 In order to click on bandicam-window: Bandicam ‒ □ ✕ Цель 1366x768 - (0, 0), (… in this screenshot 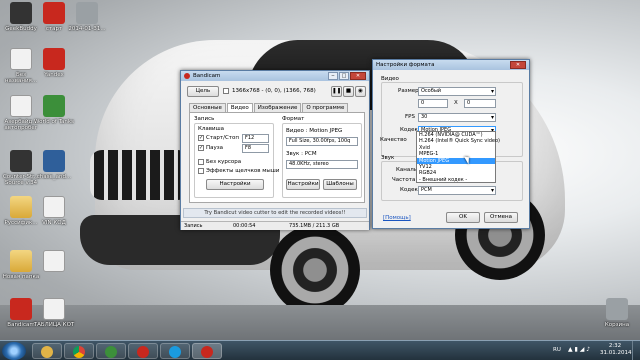, I will do `click(275, 150)`.